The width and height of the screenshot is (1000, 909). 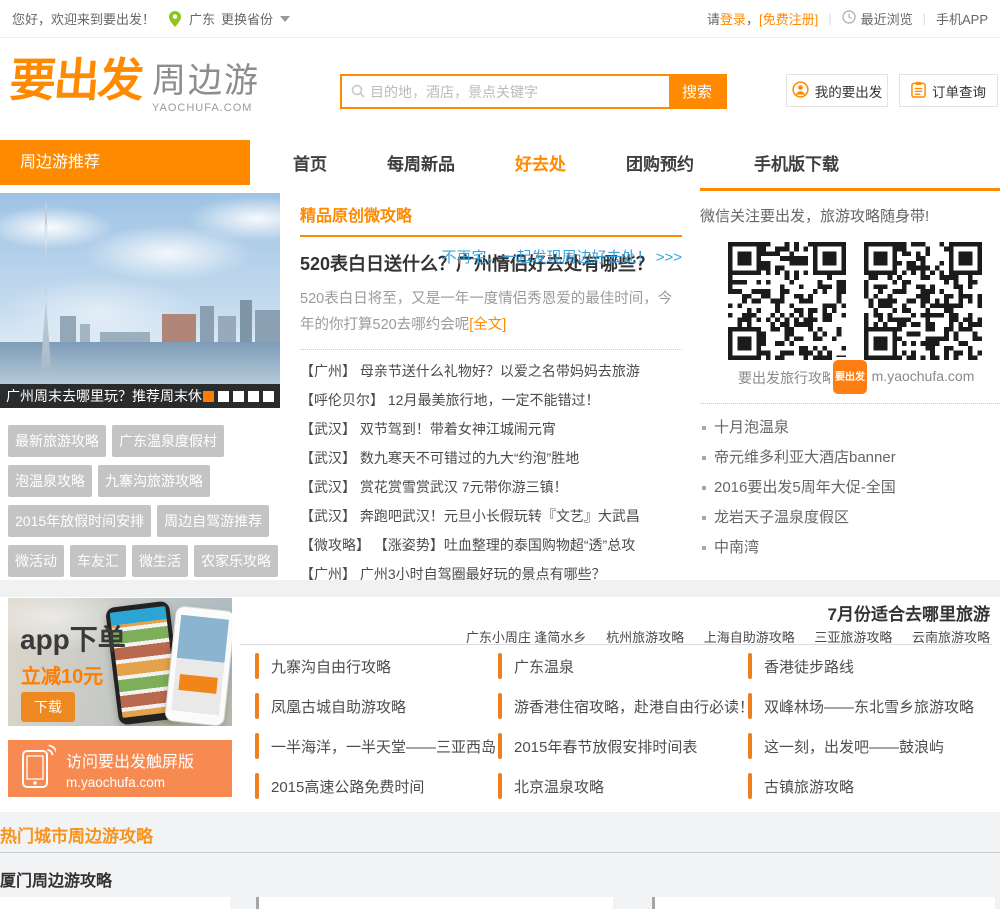 I want to click on app-promo-banner: app下单 立减10元 下载, so click(x=120, y=662).